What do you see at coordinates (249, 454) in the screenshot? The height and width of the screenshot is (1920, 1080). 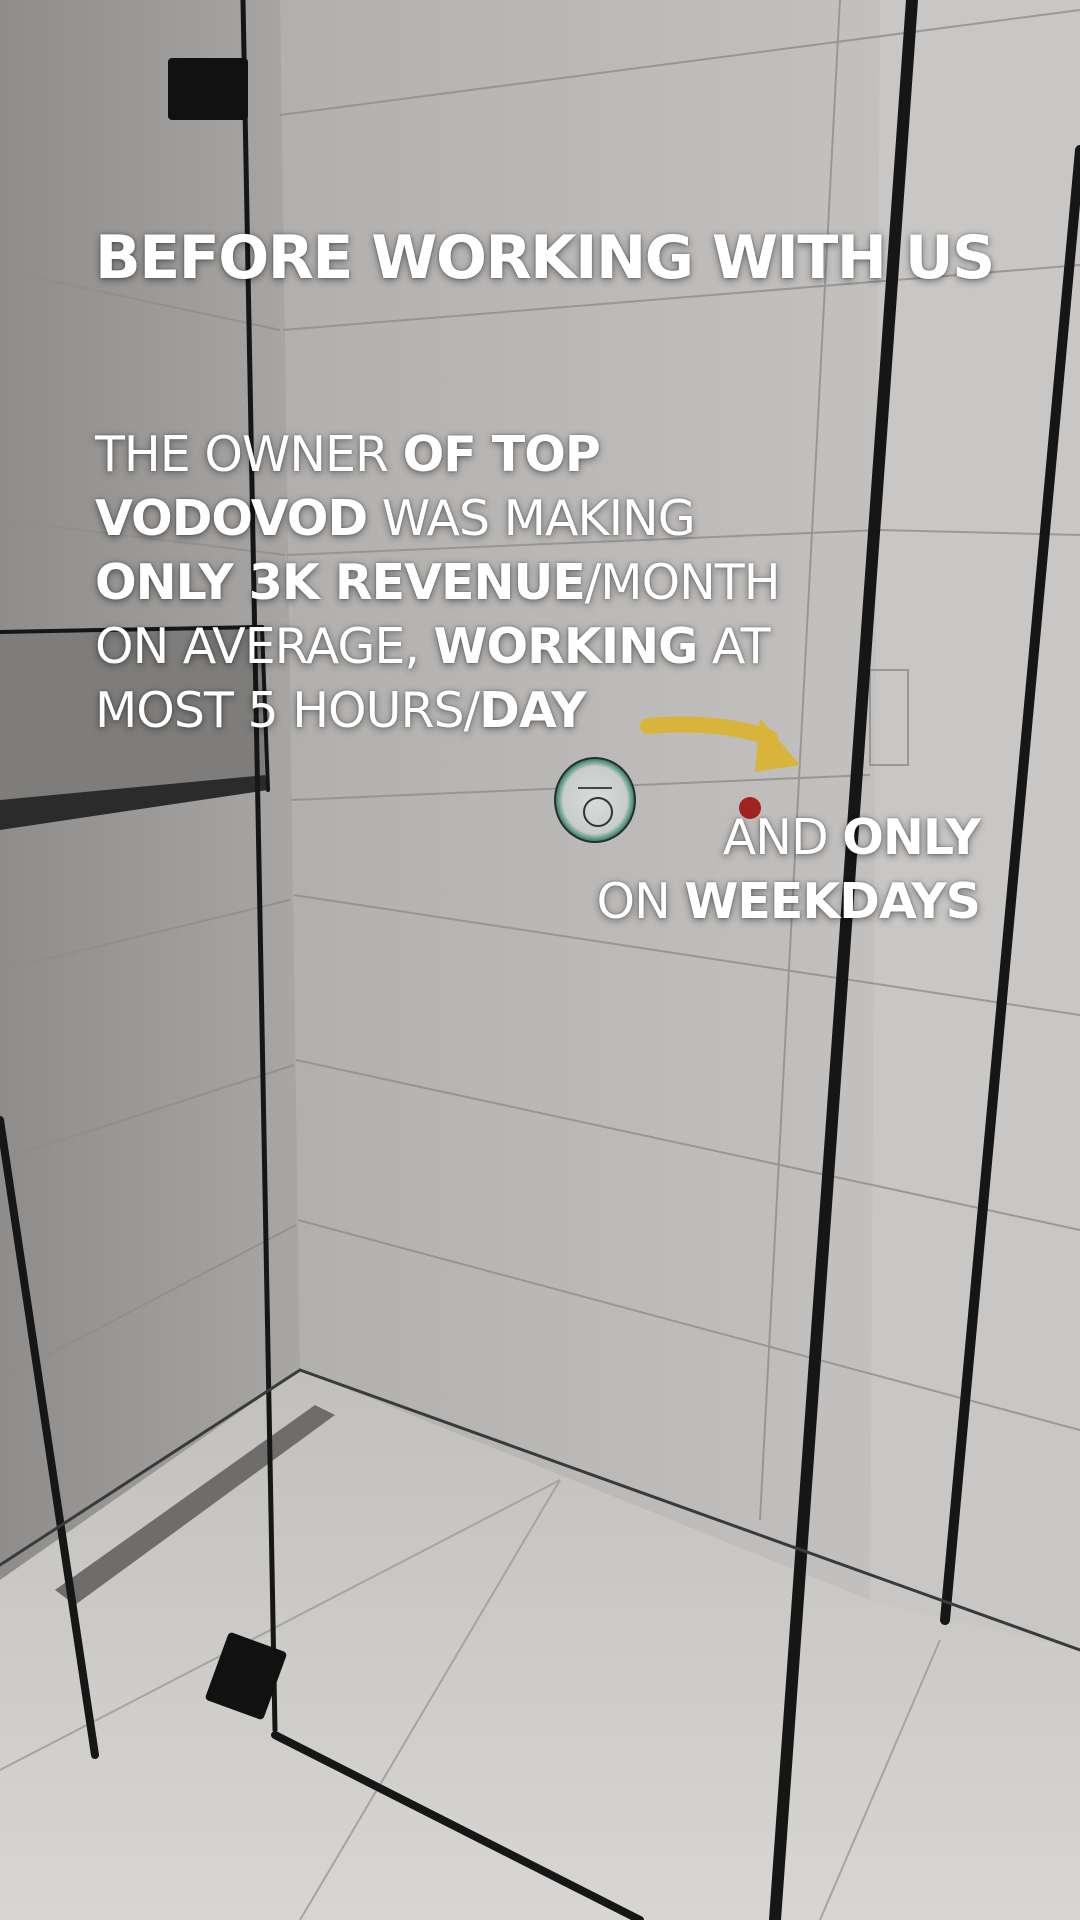 I see `text-fragment: THE OWNER` at bounding box center [249, 454].